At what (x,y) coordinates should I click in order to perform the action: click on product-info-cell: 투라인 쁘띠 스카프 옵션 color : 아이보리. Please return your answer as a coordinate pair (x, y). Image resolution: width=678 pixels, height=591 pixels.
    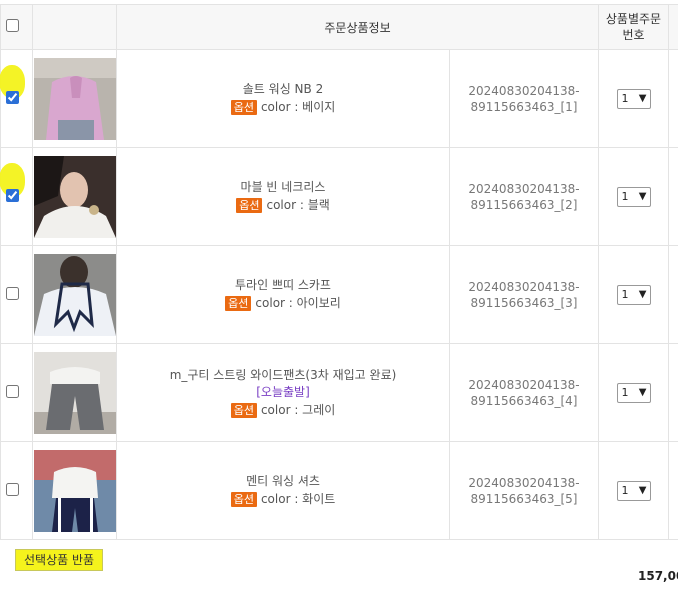
    Looking at the image, I should click on (283, 294).